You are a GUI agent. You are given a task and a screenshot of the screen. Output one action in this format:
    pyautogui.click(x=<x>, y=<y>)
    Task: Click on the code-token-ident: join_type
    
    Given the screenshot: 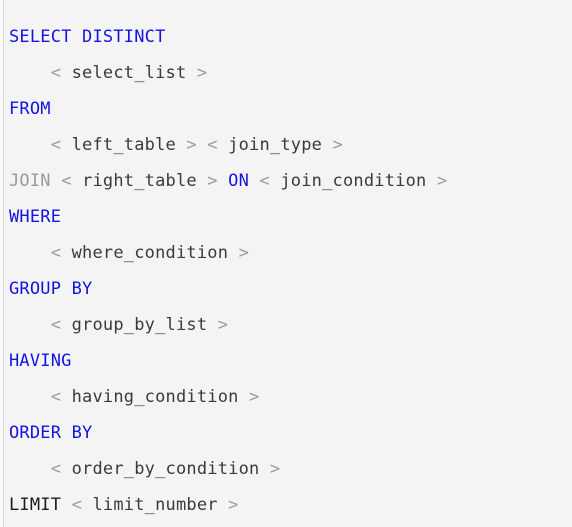 What is the action you would take?
    pyautogui.click(x=275, y=145)
    